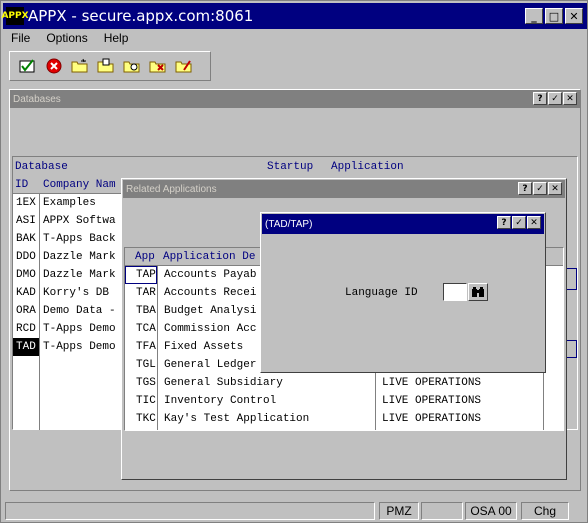  Describe the element at coordinates (26, 275) in the screenshot. I see `db-row-id: DMO` at that location.